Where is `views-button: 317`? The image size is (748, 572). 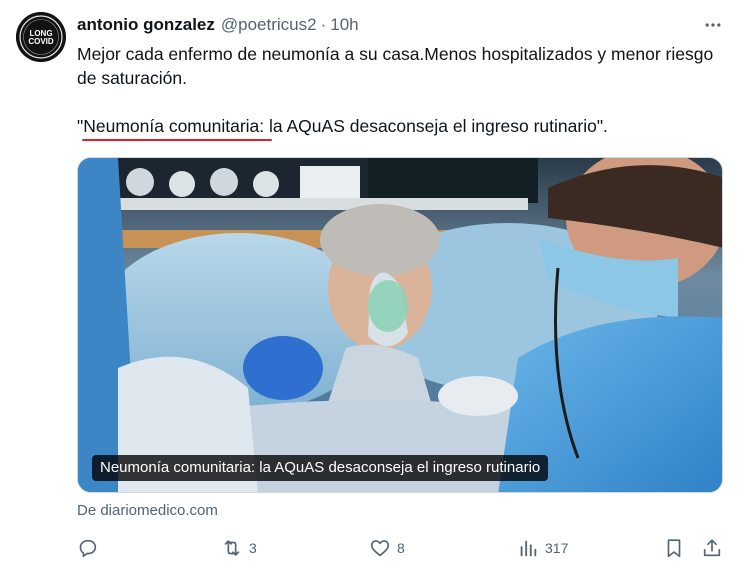
views-button: 317 is located at coordinates (542, 548).